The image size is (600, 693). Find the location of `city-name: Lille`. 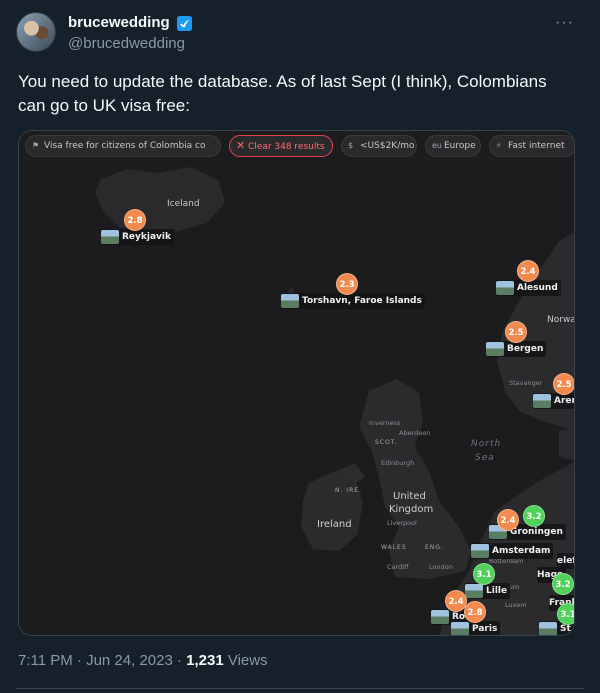

city-name: Lille is located at coordinates (497, 591).